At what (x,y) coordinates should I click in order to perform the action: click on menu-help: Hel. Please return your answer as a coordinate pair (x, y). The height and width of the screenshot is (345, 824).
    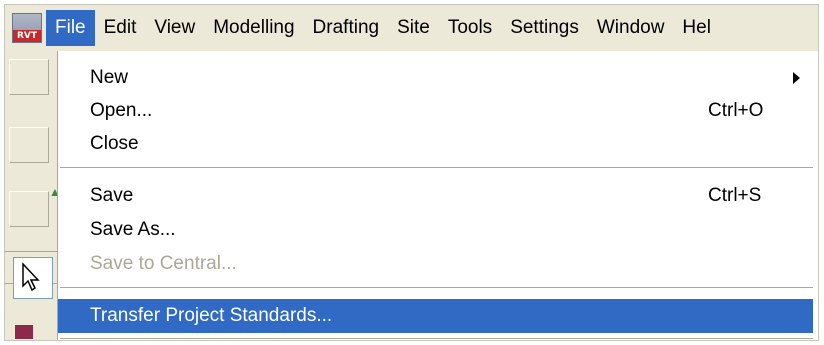
    Looking at the image, I should click on (696, 28).